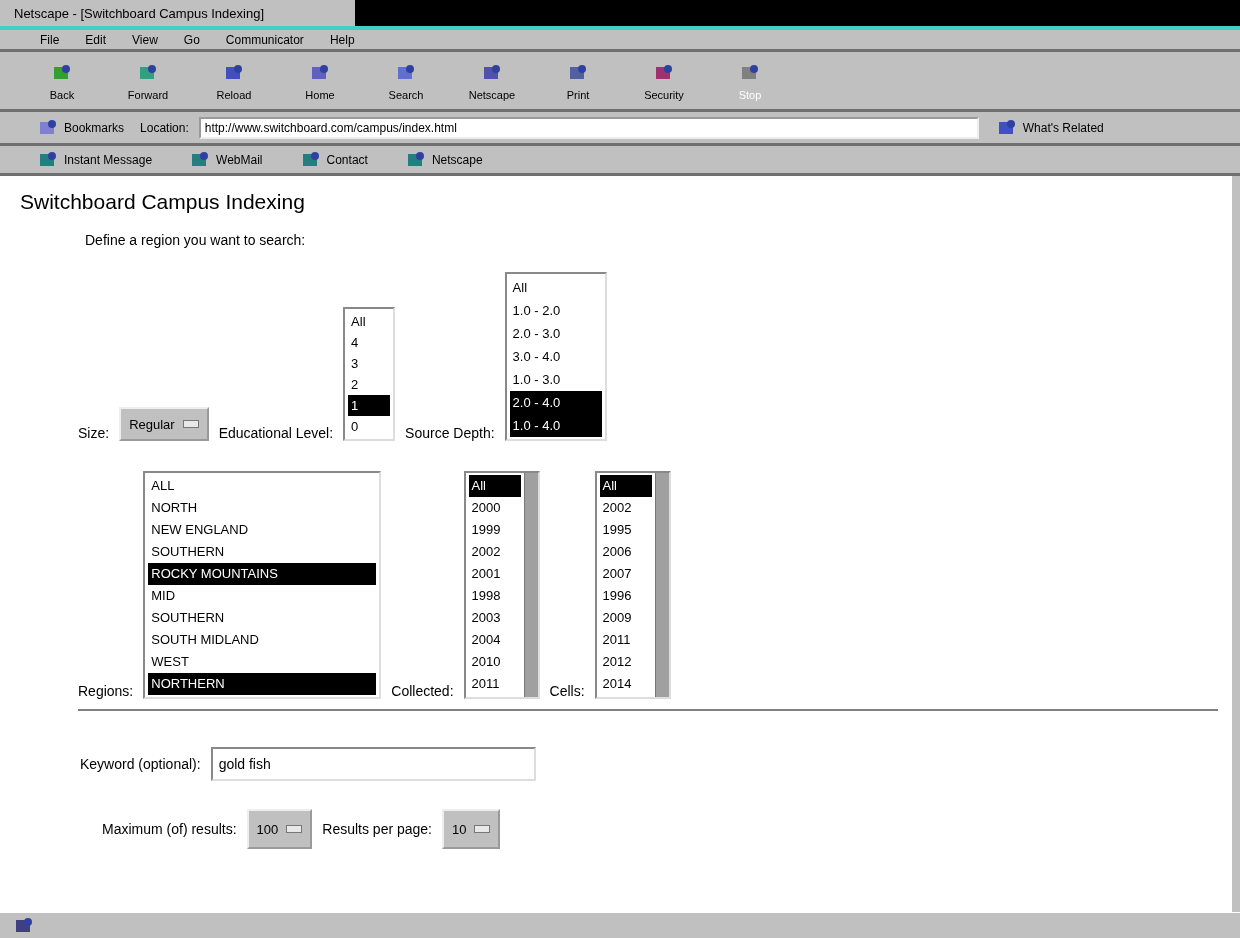  Describe the element at coordinates (555, 402) in the screenshot. I see `list-option: 2.0 - 4.0` at that location.